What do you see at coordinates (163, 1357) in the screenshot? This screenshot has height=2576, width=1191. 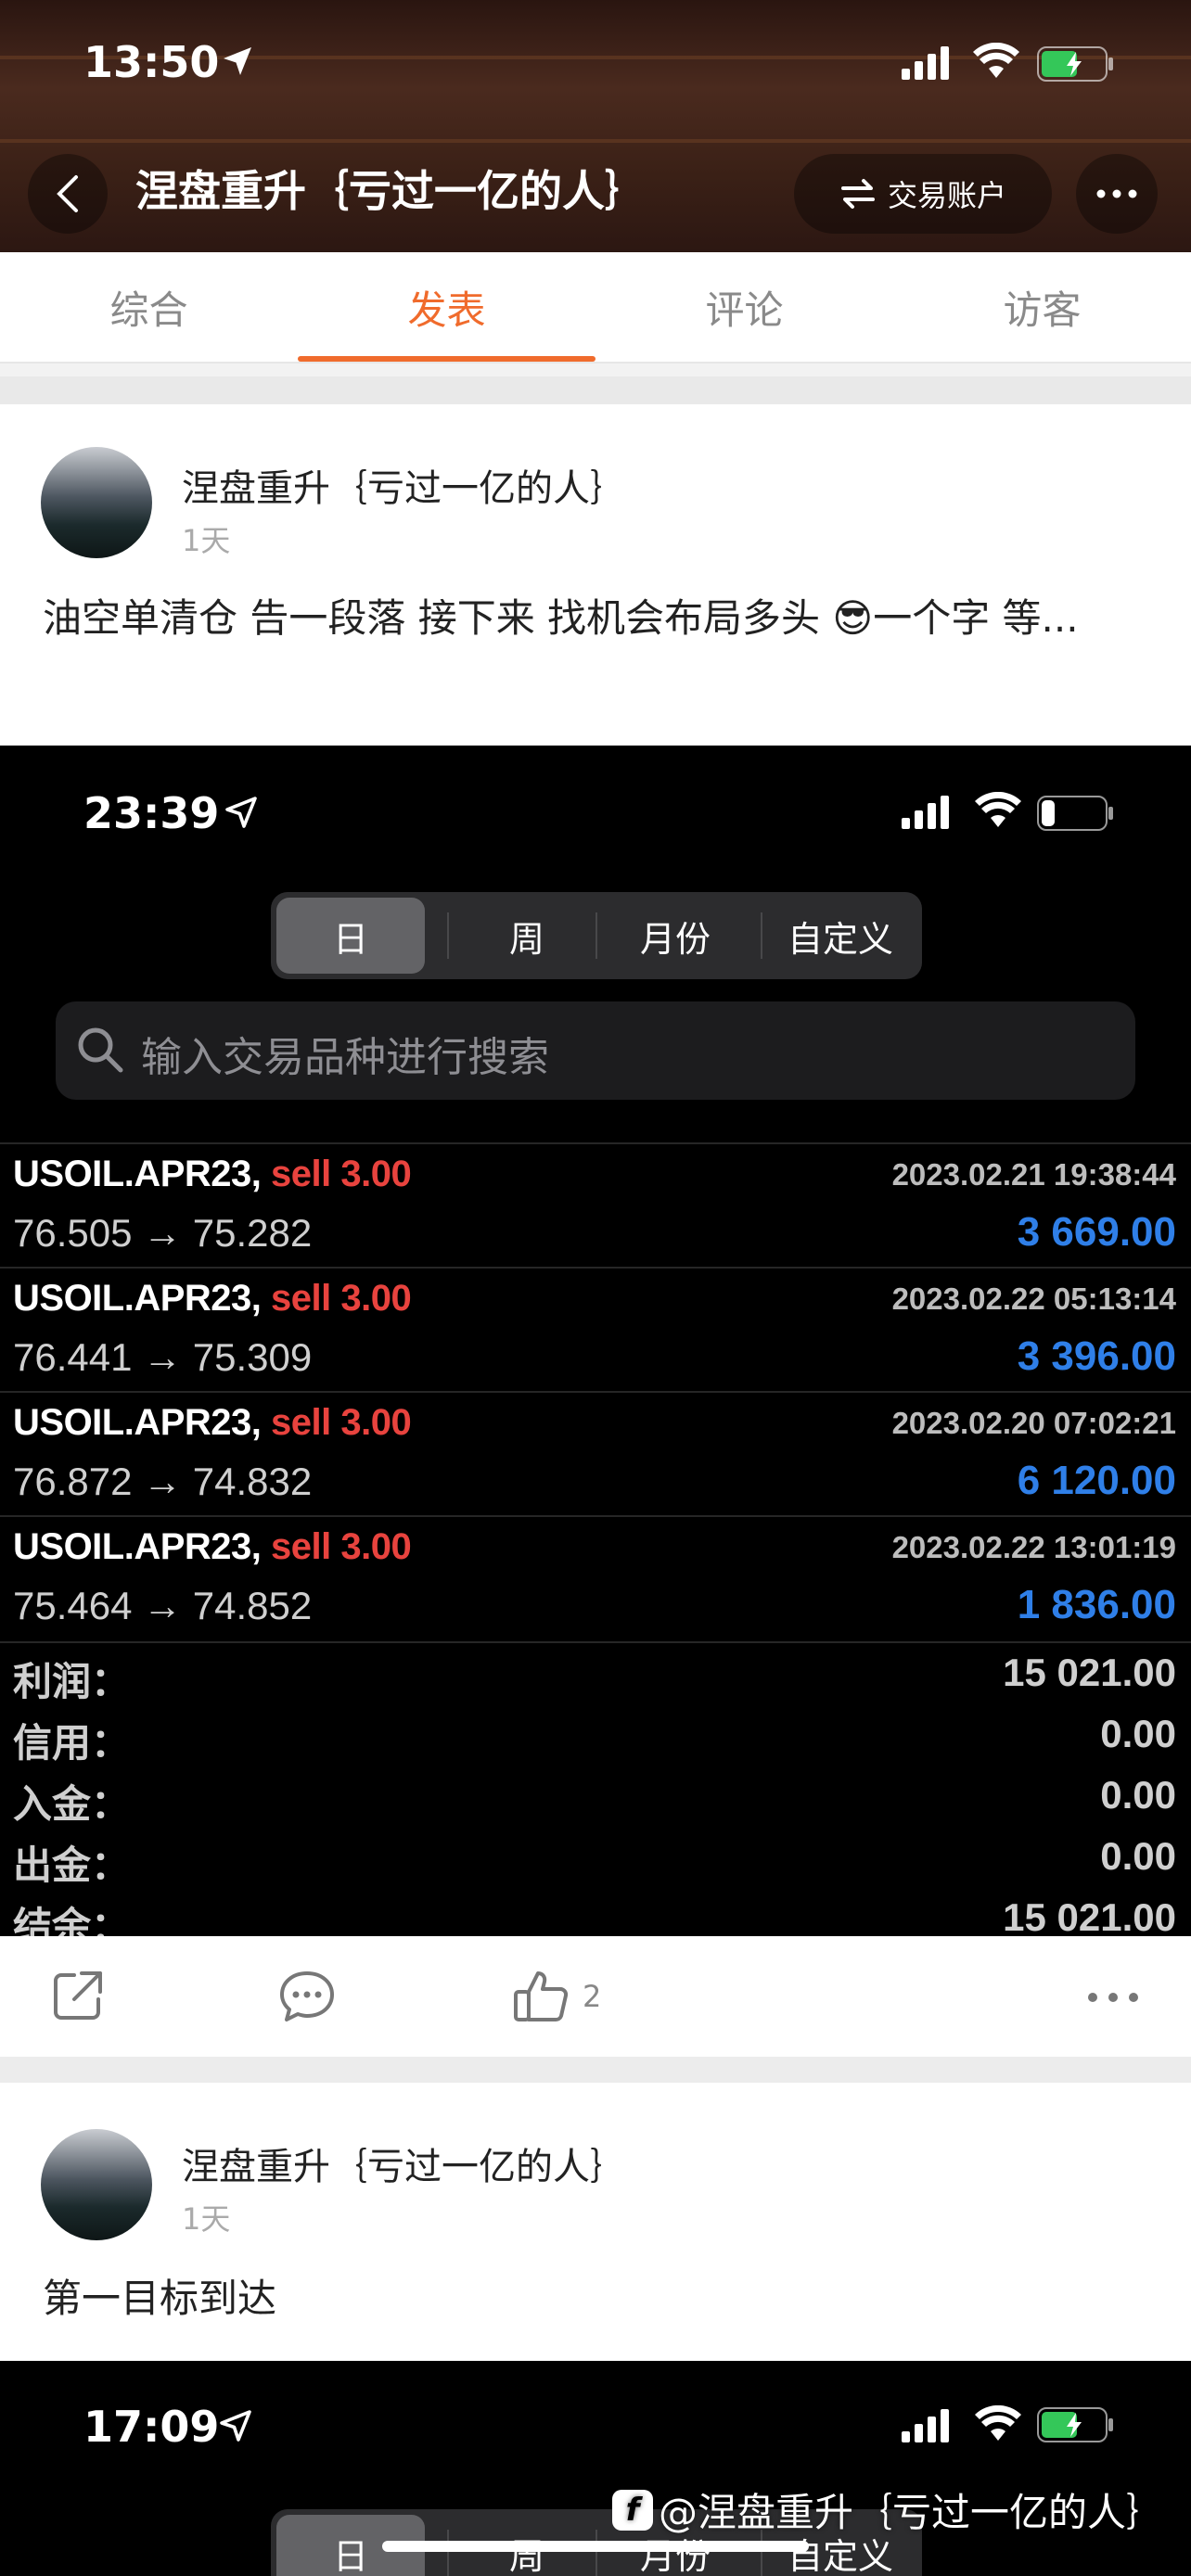 I see `trade-prices: 76.441 → 75.309` at bounding box center [163, 1357].